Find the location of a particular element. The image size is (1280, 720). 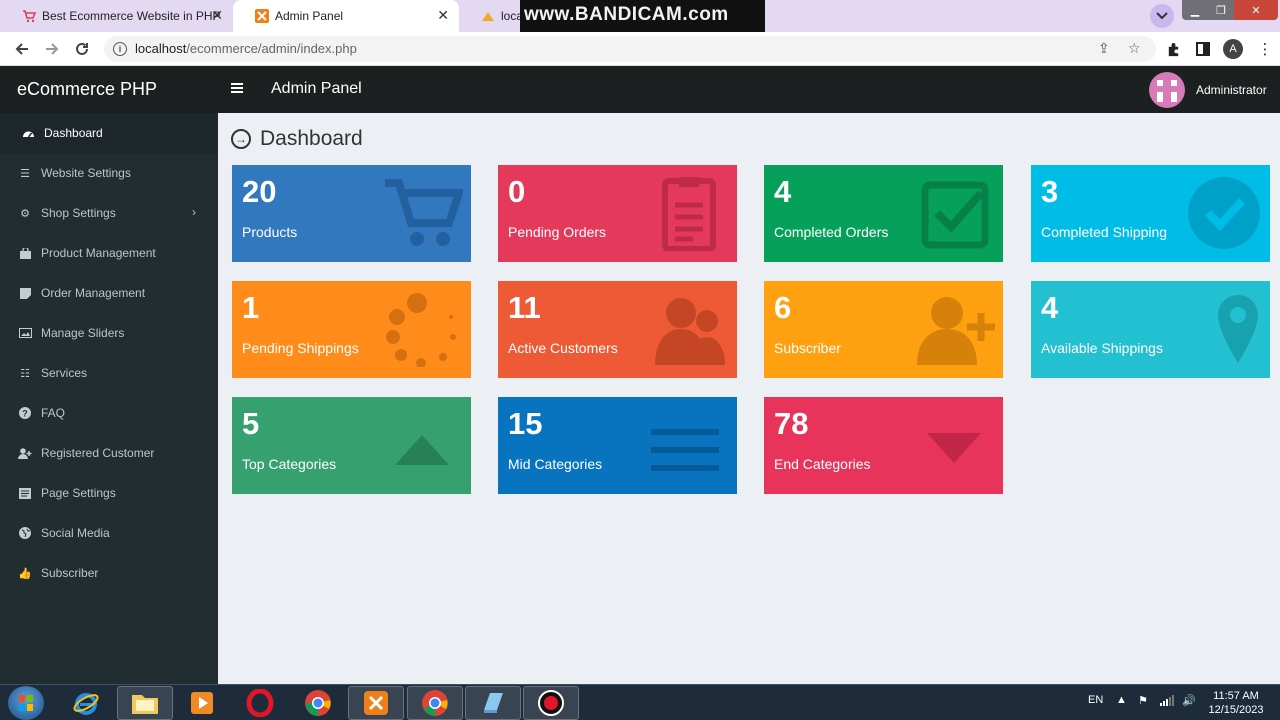

sidebar-item-website-settings: ☰ Website Settings is located at coordinates (109, 173).